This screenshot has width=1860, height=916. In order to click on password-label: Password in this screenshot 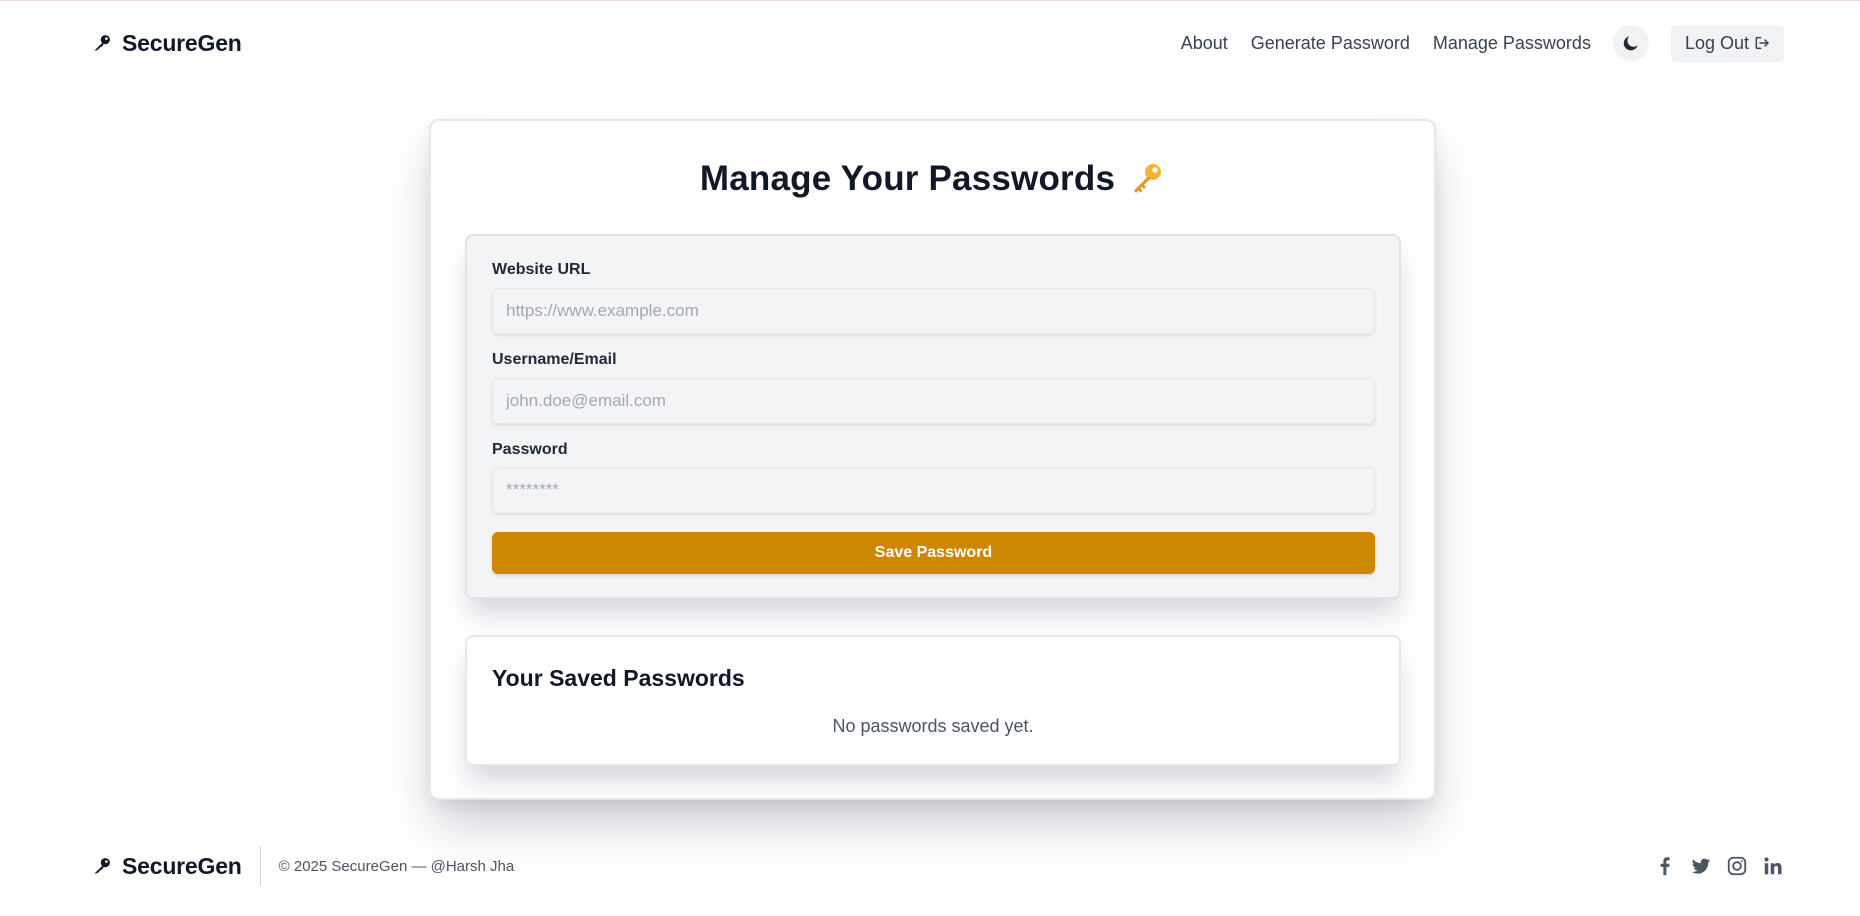, I will do `click(530, 449)`.